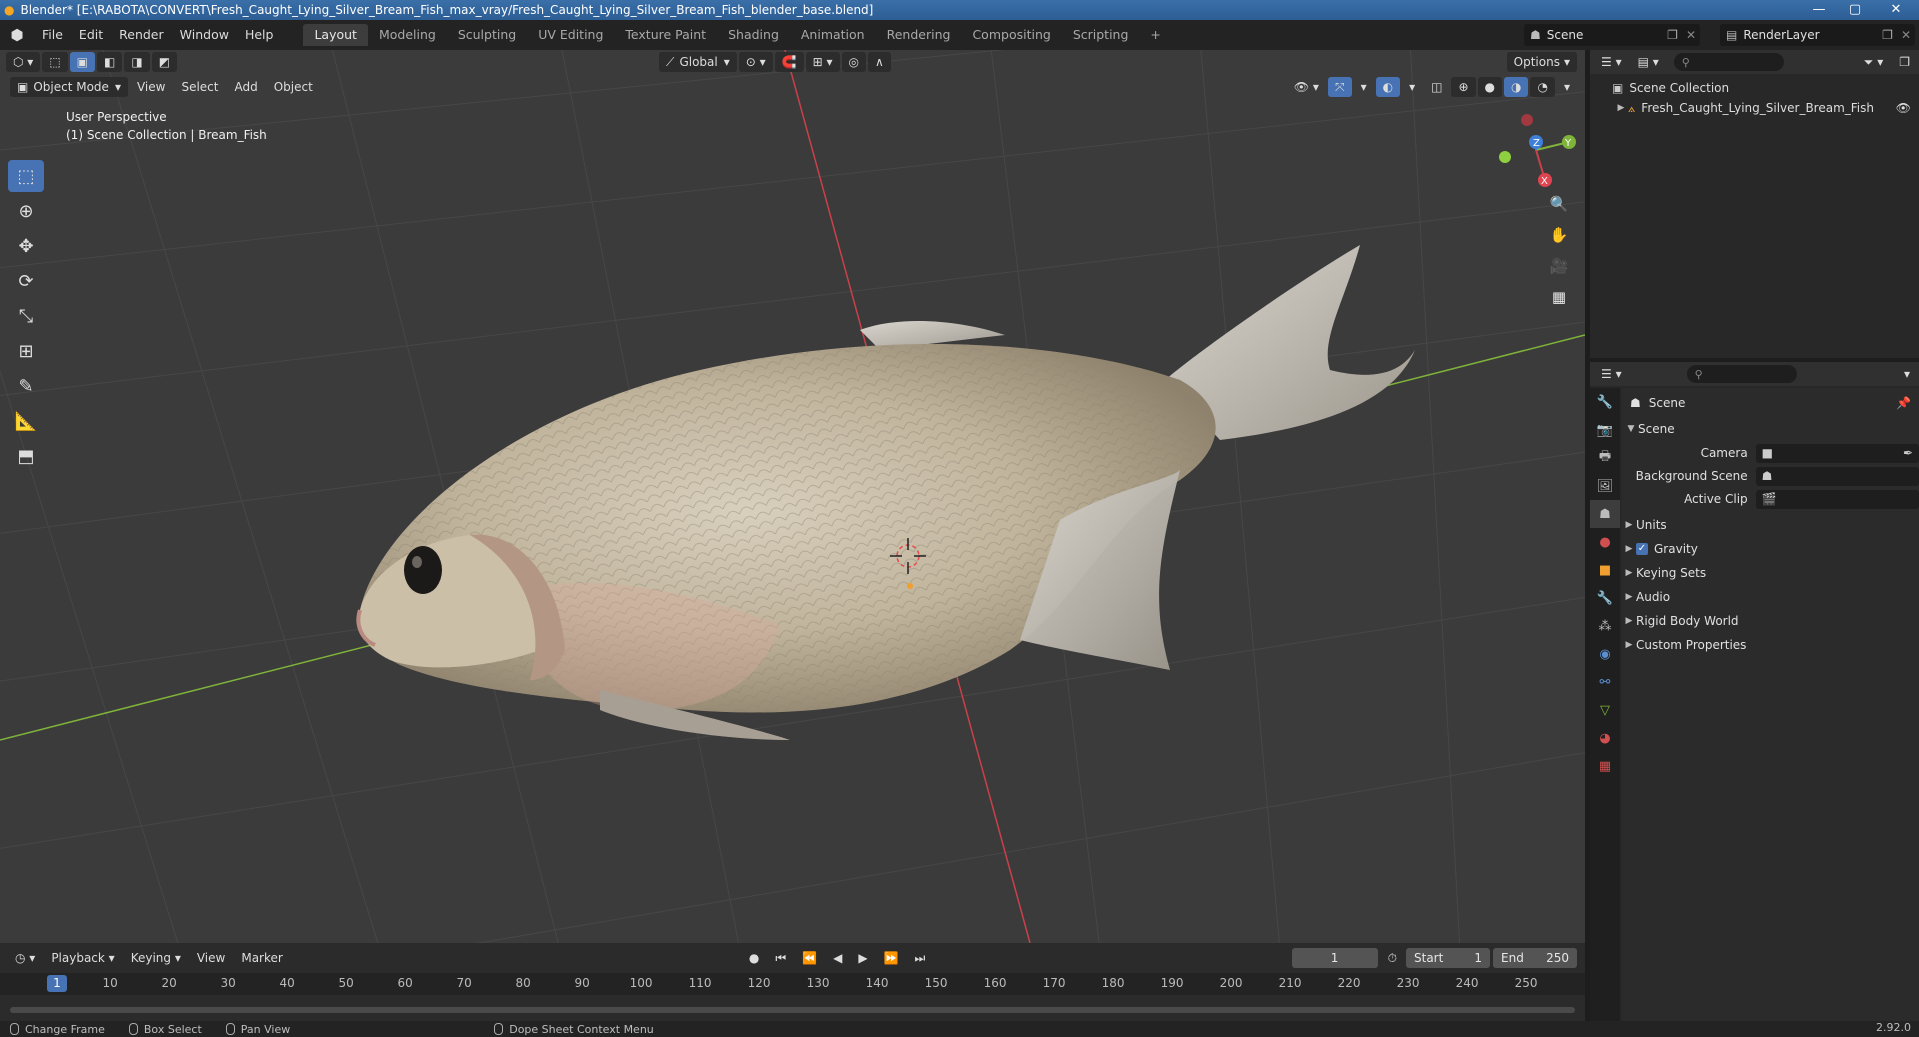  I want to click on texture-tab-icon: ▦, so click(1605, 766).